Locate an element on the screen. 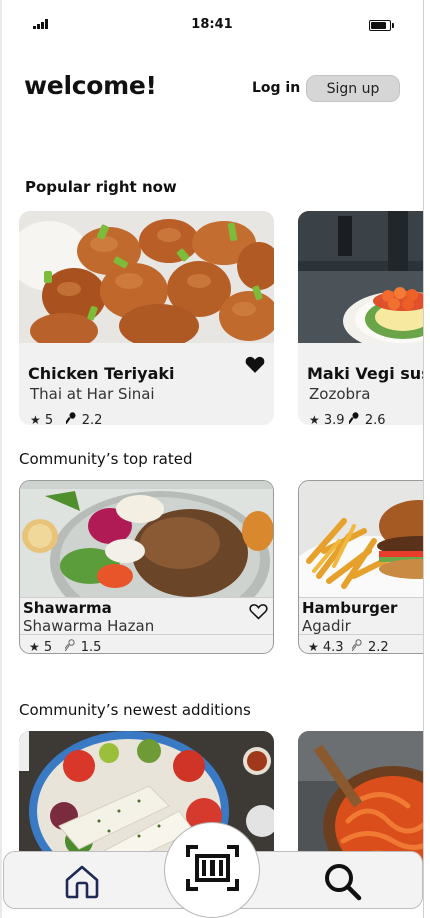  dish-image-pasta is located at coordinates (361, 801).